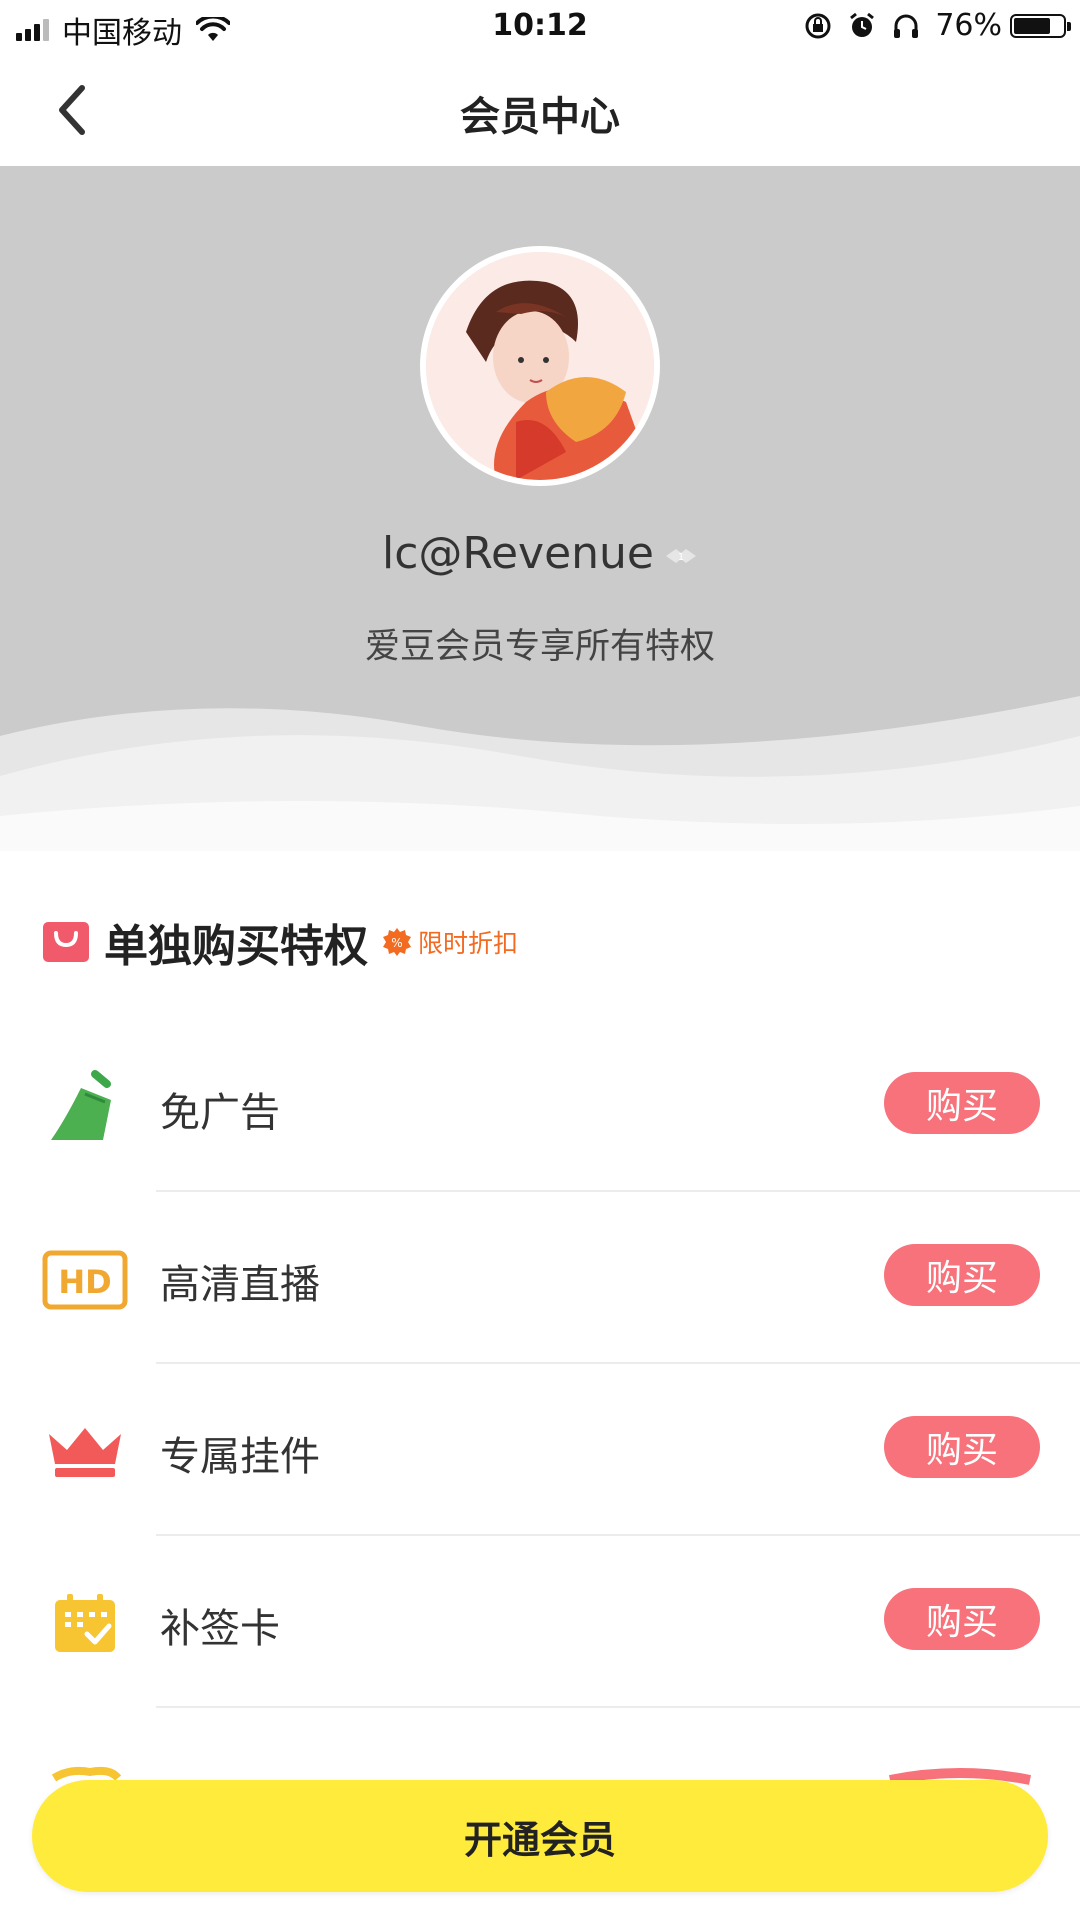 Image resolution: width=1080 pixels, height=1920 pixels. What do you see at coordinates (240, 1457) in the screenshot?
I see `privilege-label: 专属挂件` at bounding box center [240, 1457].